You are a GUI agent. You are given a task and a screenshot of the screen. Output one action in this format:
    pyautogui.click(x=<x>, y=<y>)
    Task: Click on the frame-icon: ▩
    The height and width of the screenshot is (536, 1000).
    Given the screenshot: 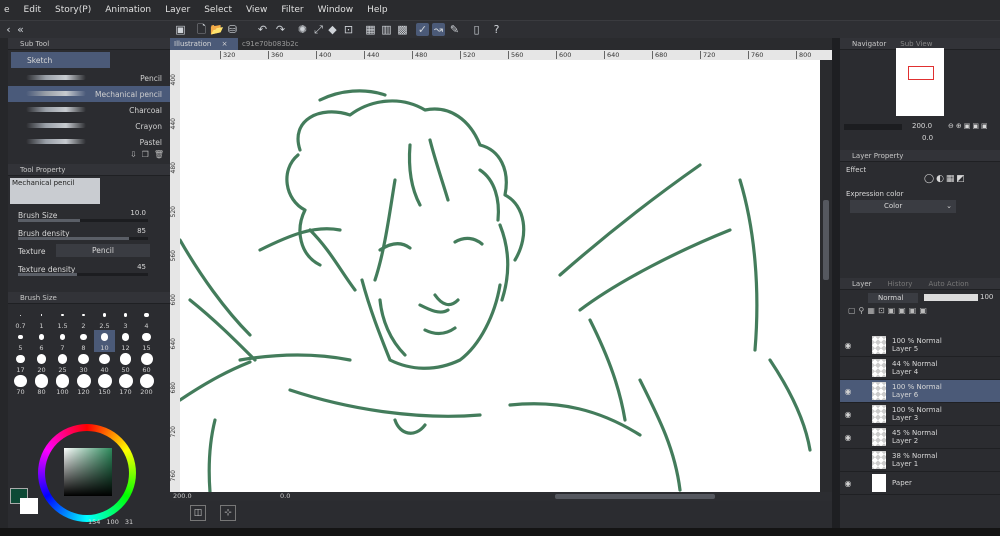 What is the action you would take?
    pyautogui.click(x=402, y=29)
    